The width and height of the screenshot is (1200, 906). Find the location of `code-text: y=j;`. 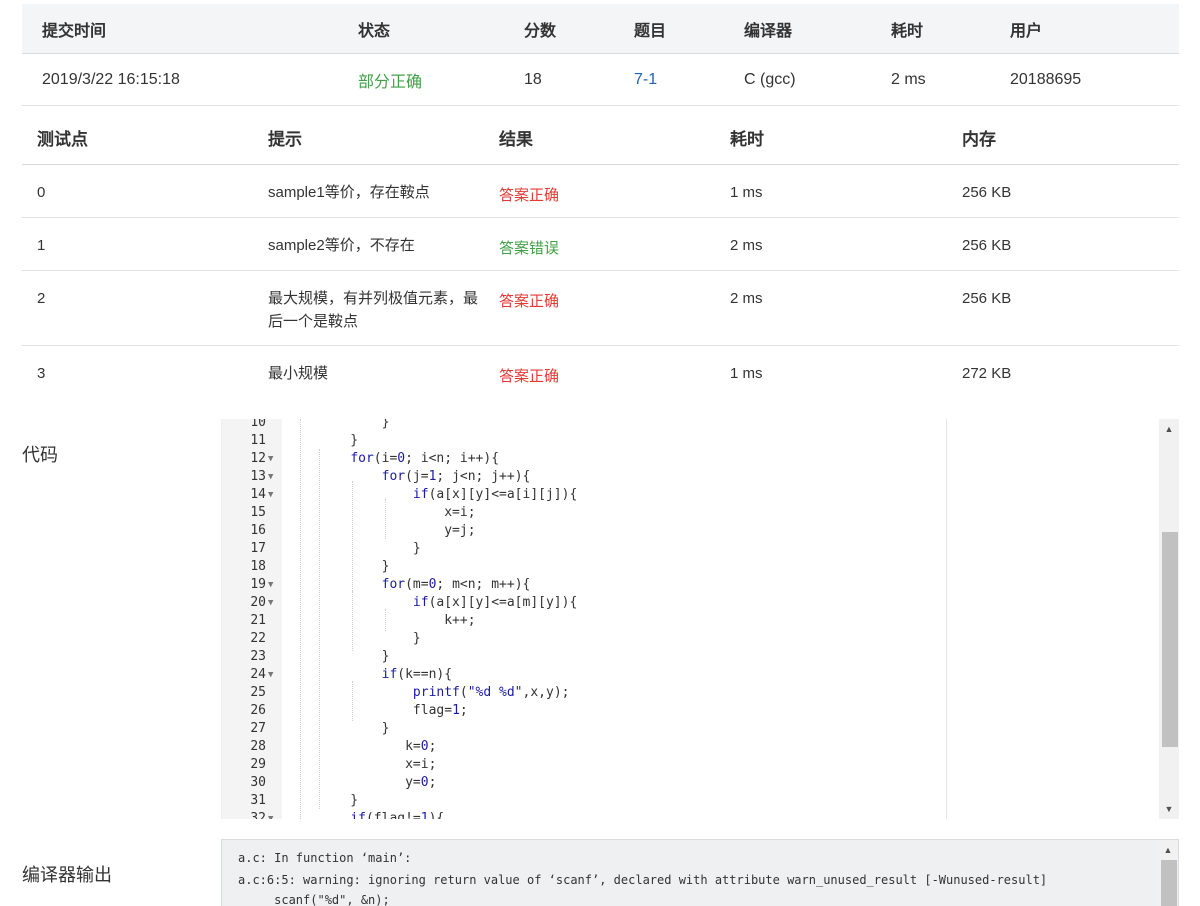

code-text: y=j; is located at coordinates (397, 530).